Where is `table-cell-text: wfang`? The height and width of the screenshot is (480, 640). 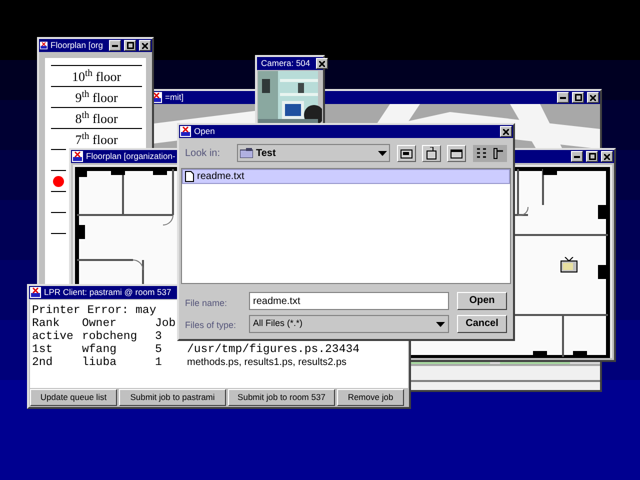 table-cell-text: wfang is located at coordinates (100, 349).